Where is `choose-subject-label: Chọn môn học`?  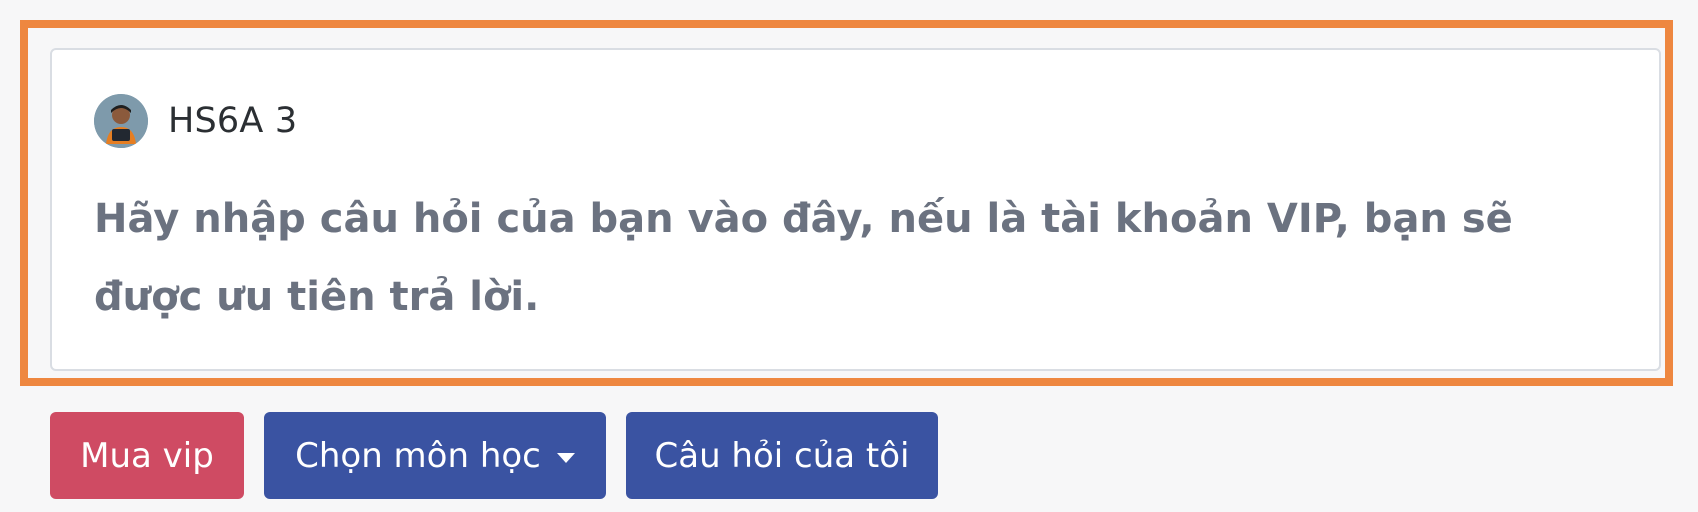 choose-subject-label: Chọn môn học is located at coordinates (418, 455).